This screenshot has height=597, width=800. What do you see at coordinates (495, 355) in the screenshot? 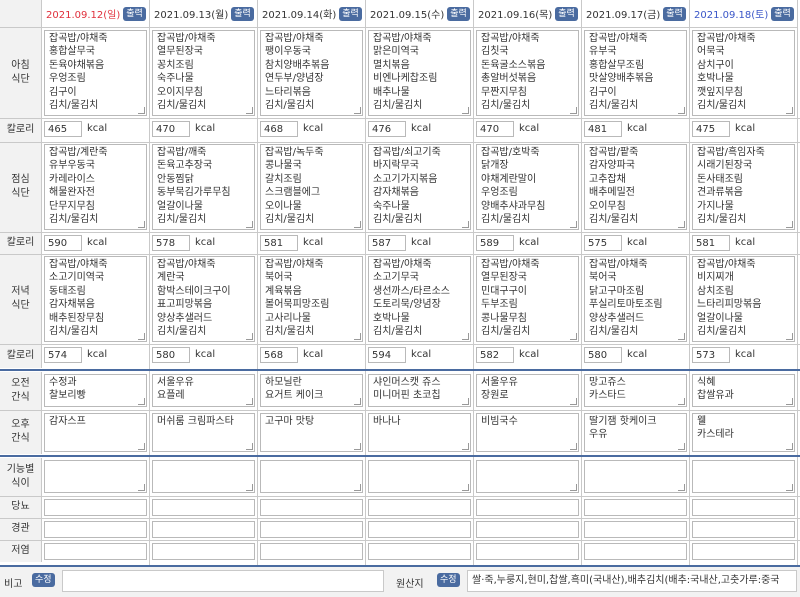
I see `calorie-input: 582` at bounding box center [495, 355].